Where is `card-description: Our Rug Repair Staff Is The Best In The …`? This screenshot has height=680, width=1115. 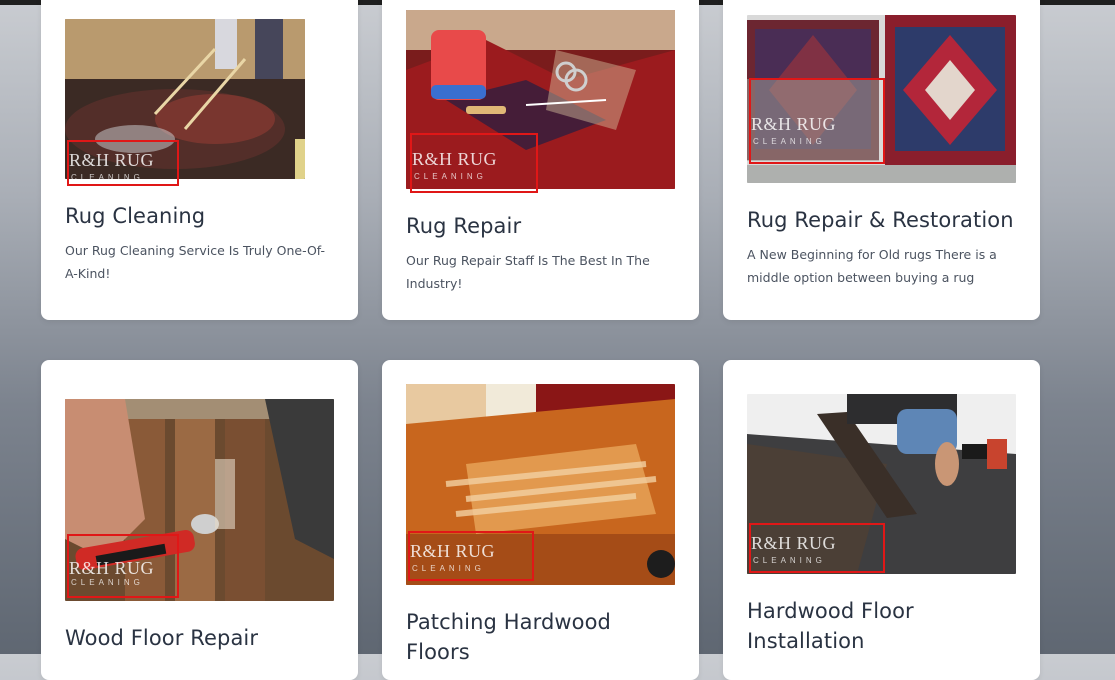
card-description: Our Rug Repair Staff Is The Best In The … is located at coordinates (528, 272).